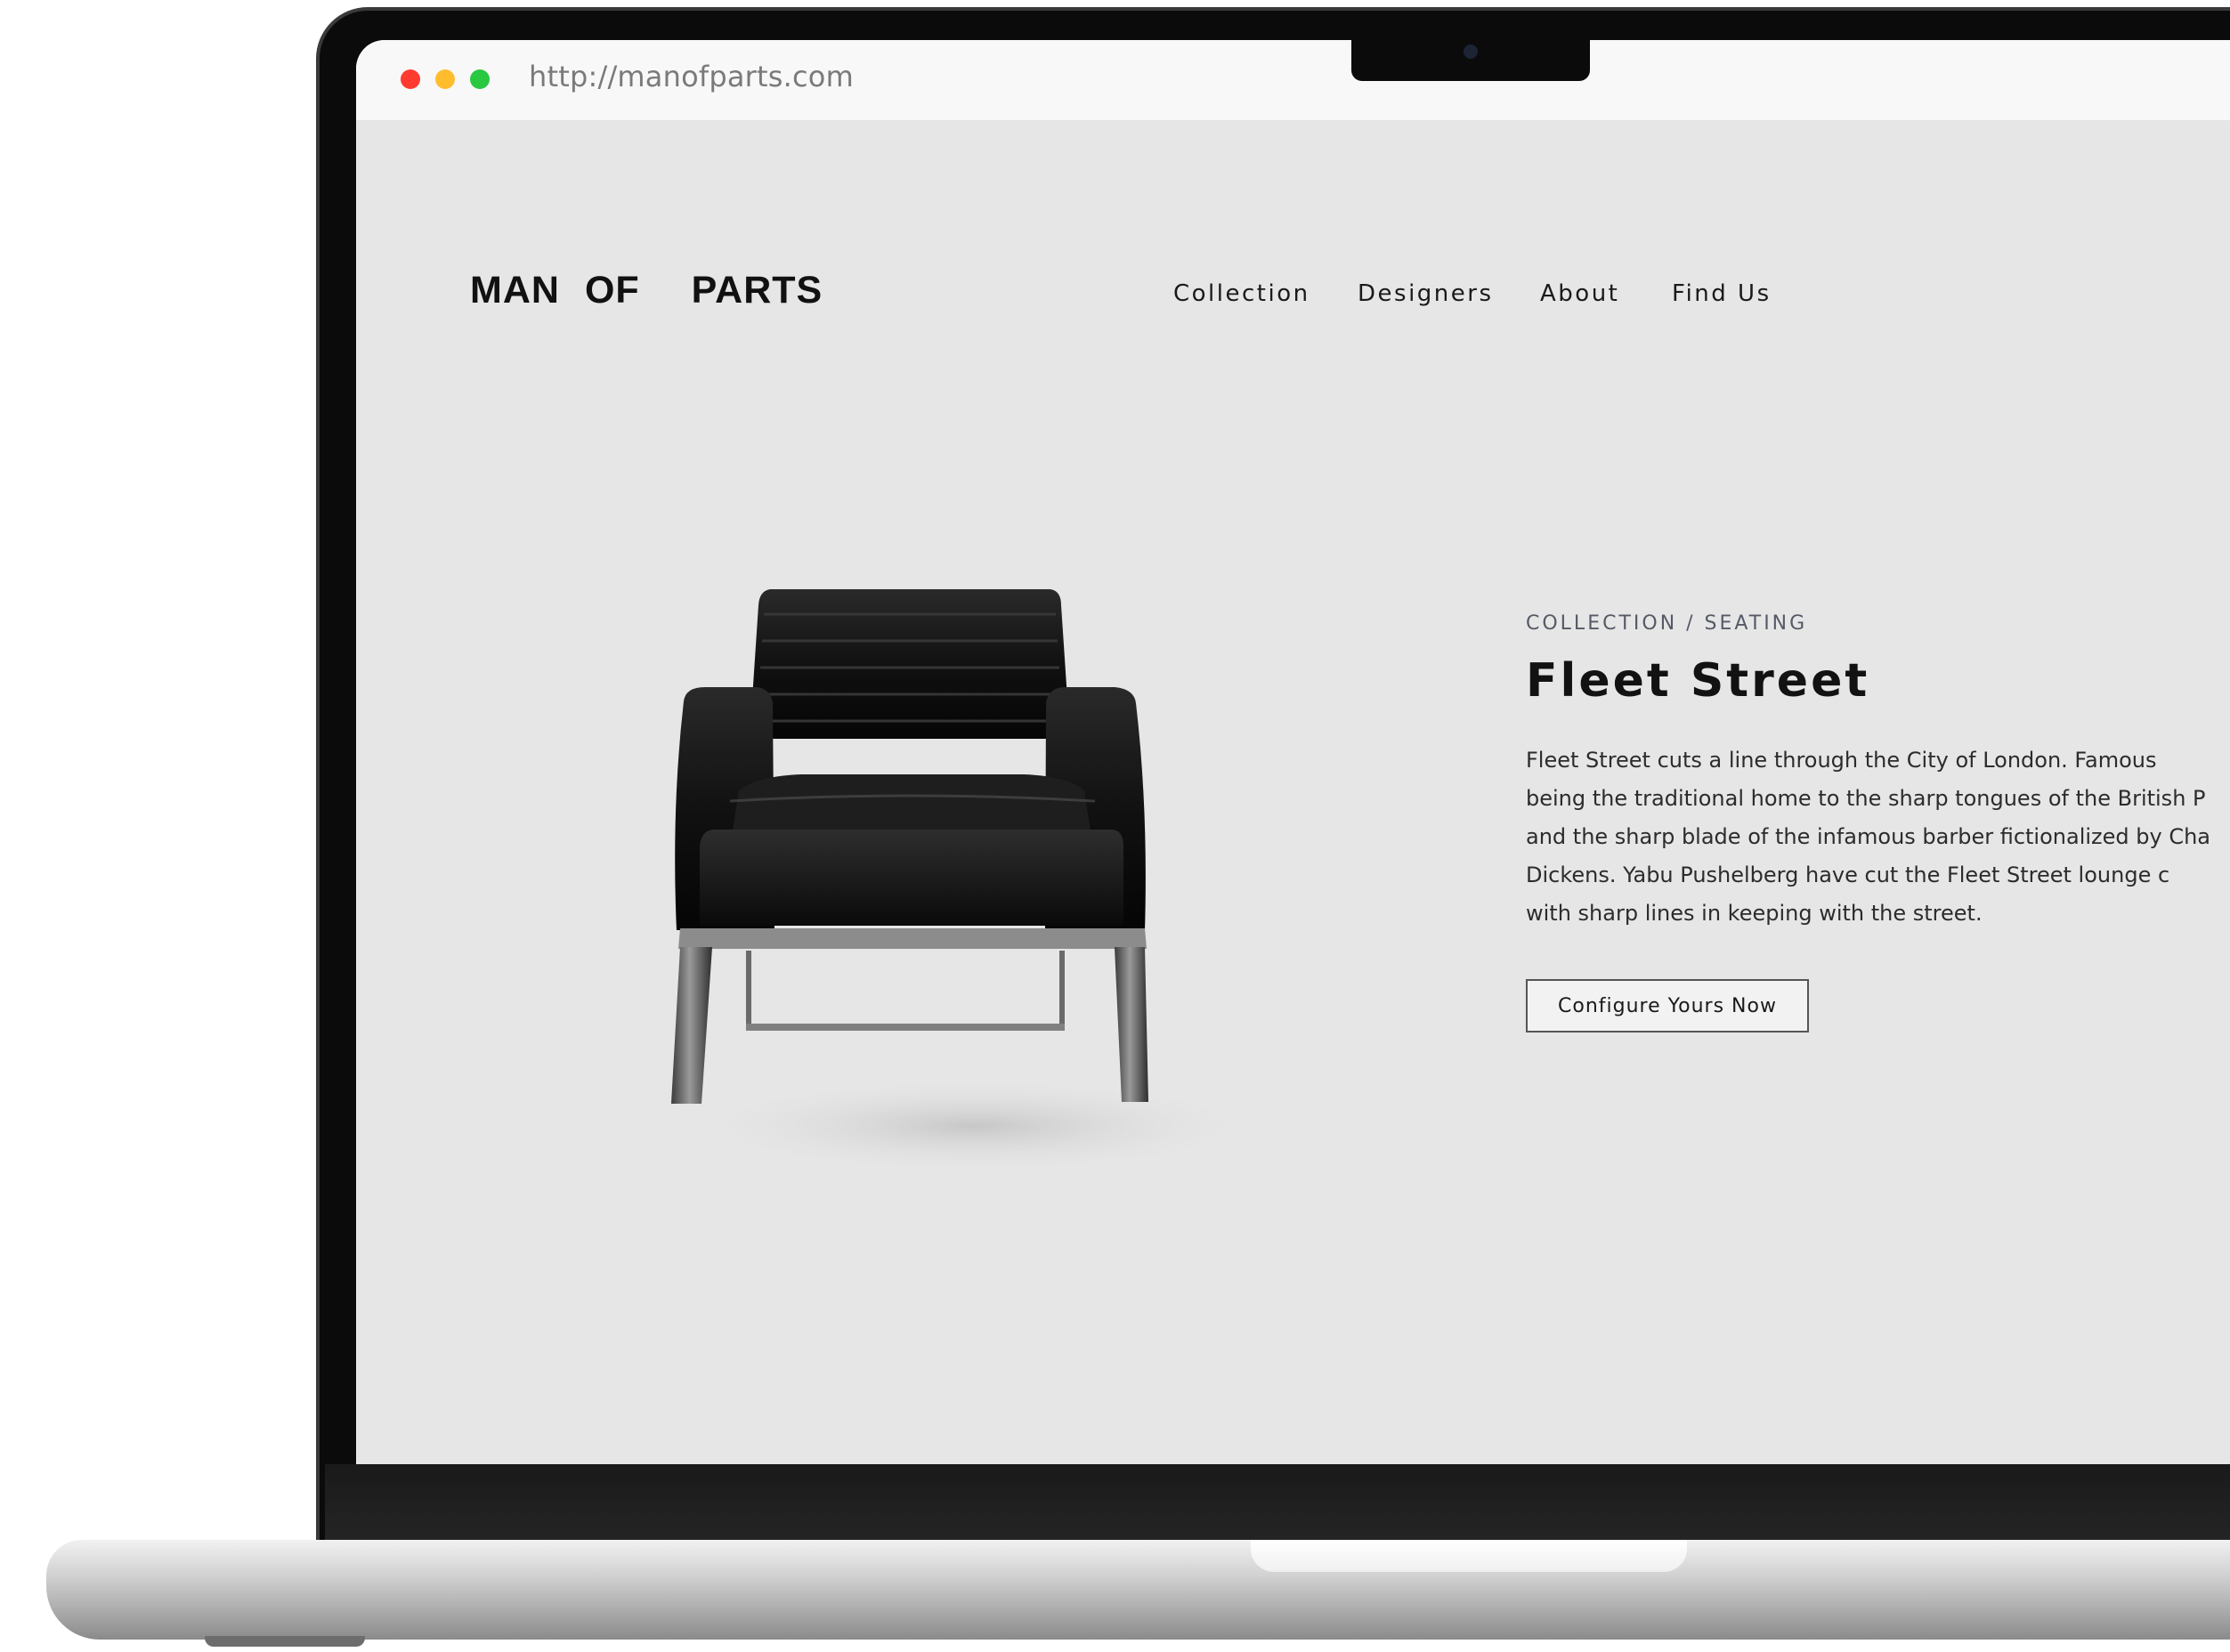  What do you see at coordinates (612, 290) in the screenshot?
I see `logo-word: OF` at bounding box center [612, 290].